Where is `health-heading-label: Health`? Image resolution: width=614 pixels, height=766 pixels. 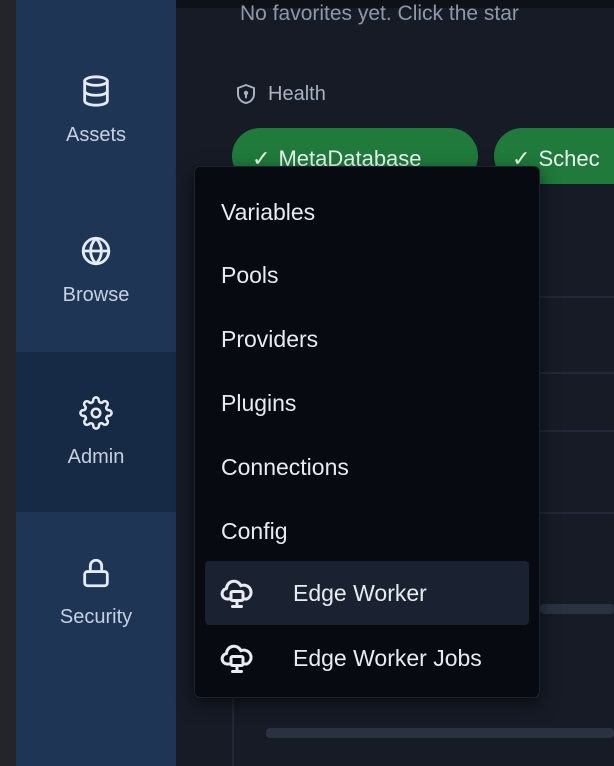
health-heading-label: Health is located at coordinates (297, 93).